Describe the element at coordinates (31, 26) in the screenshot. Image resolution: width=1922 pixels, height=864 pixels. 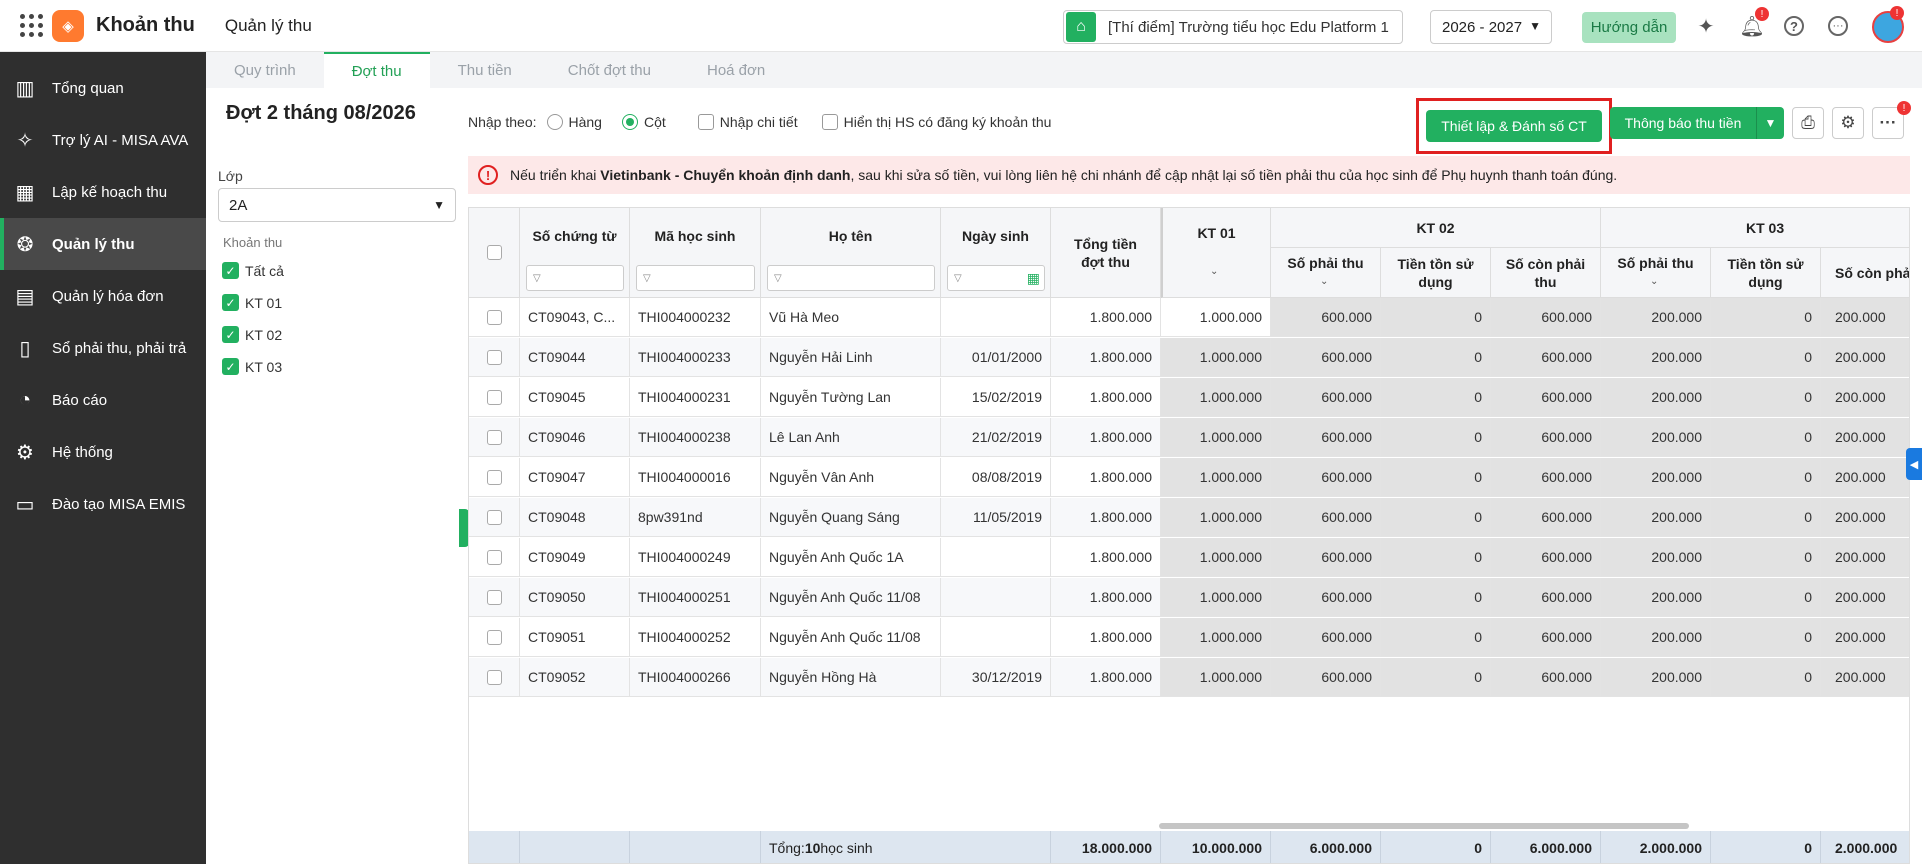
I see `apps-grid-icon` at that location.